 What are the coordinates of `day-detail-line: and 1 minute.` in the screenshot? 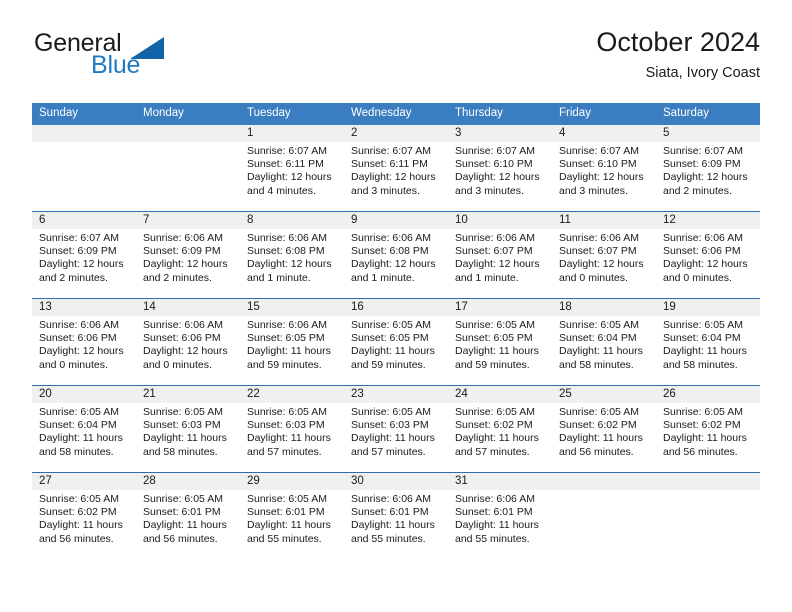 It's located at (383, 277).